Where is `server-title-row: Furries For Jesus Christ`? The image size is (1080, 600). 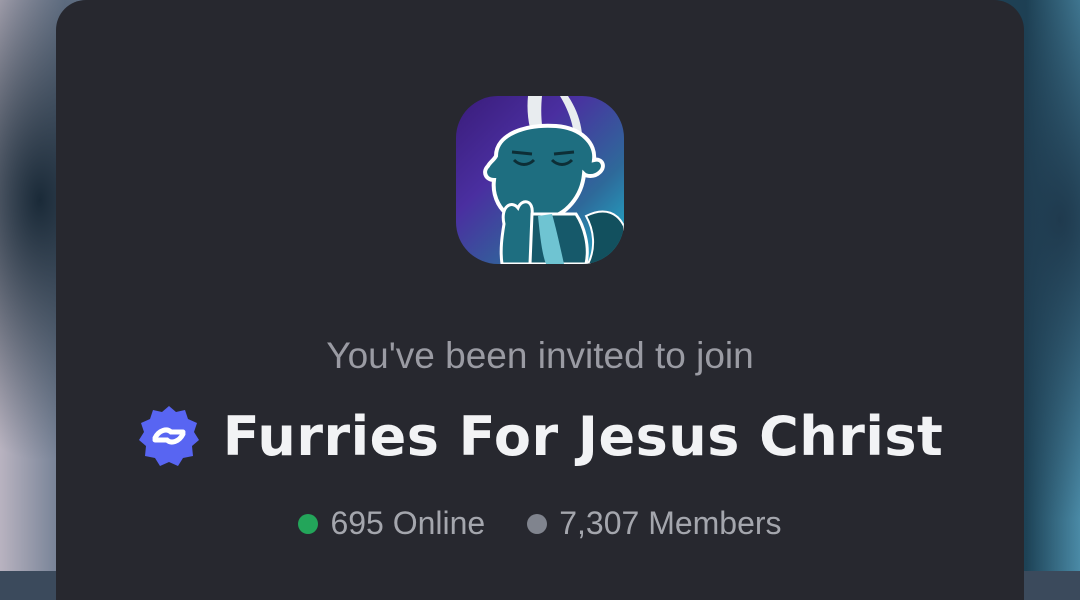
server-title-row: Furries For Jesus Christ is located at coordinates (540, 436).